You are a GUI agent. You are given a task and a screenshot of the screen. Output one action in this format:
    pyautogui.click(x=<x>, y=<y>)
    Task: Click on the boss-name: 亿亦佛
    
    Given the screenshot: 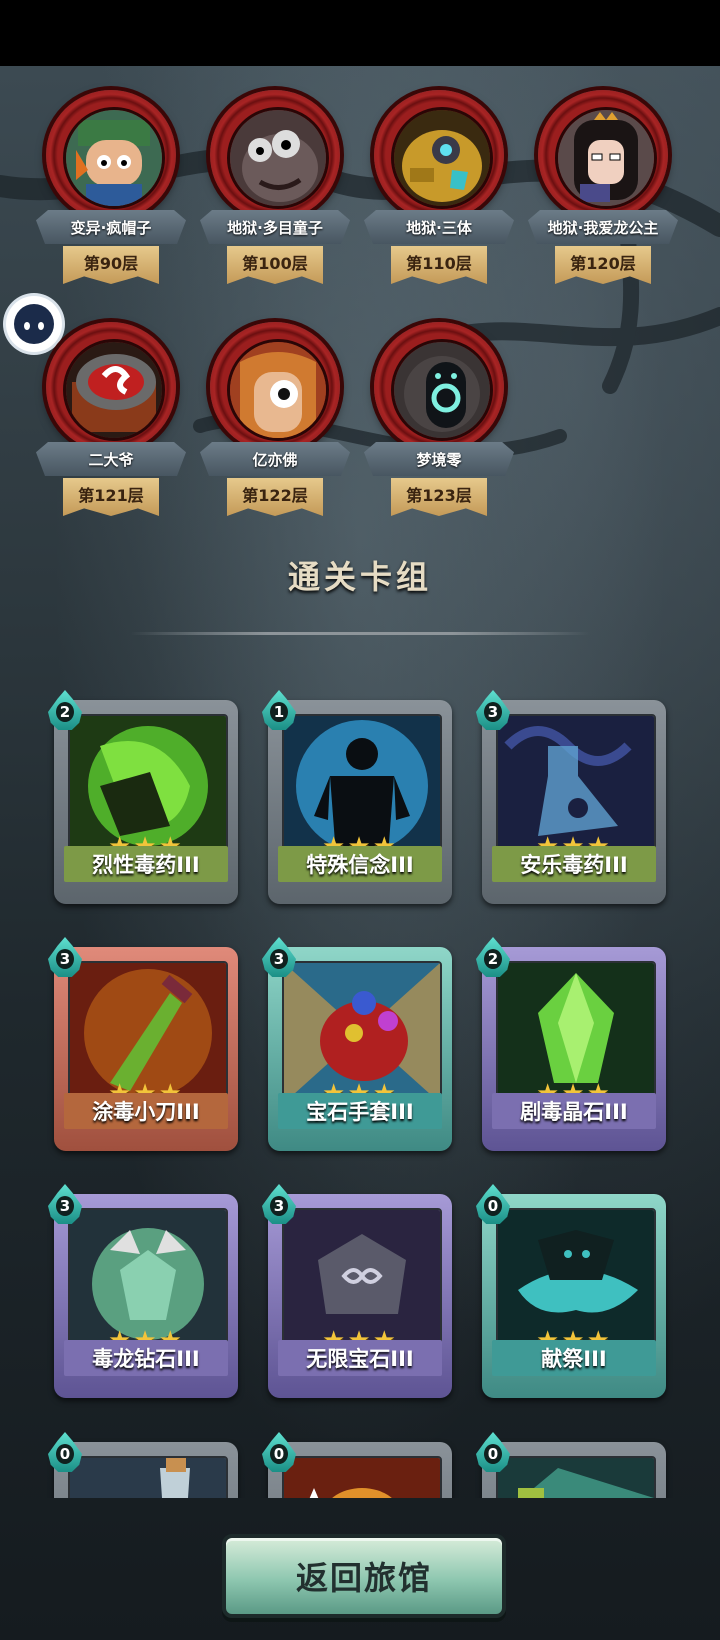 What is the action you would take?
    pyautogui.click(x=275, y=459)
    